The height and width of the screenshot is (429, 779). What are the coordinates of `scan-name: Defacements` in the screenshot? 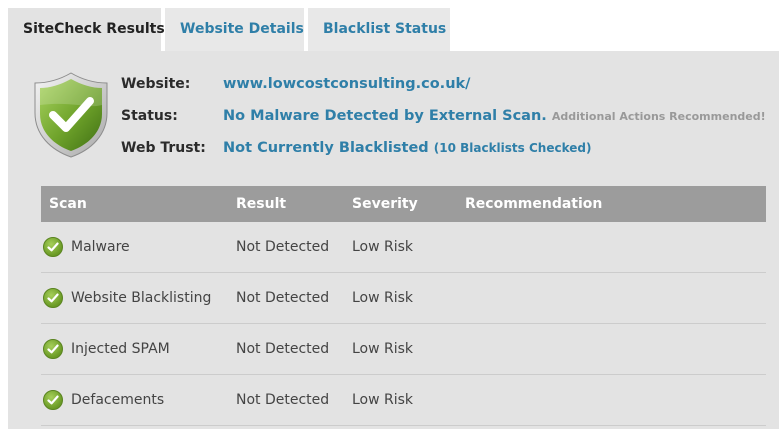 It's located at (118, 400).